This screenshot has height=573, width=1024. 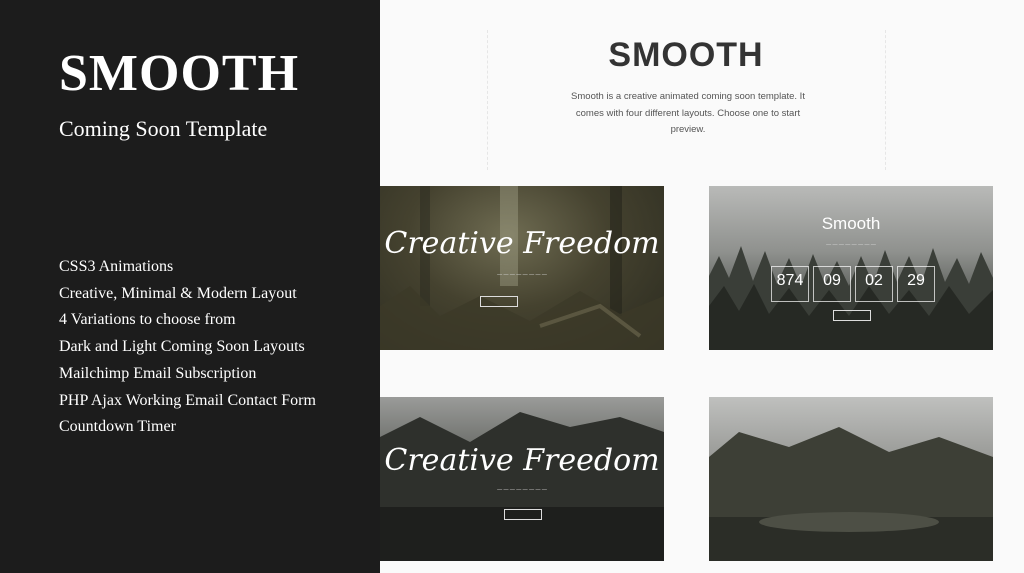 What do you see at coordinates (163, 128) in the screenshot?
I see `brand-tagline: Coming Soon Template` at bounding box center [163, 128].